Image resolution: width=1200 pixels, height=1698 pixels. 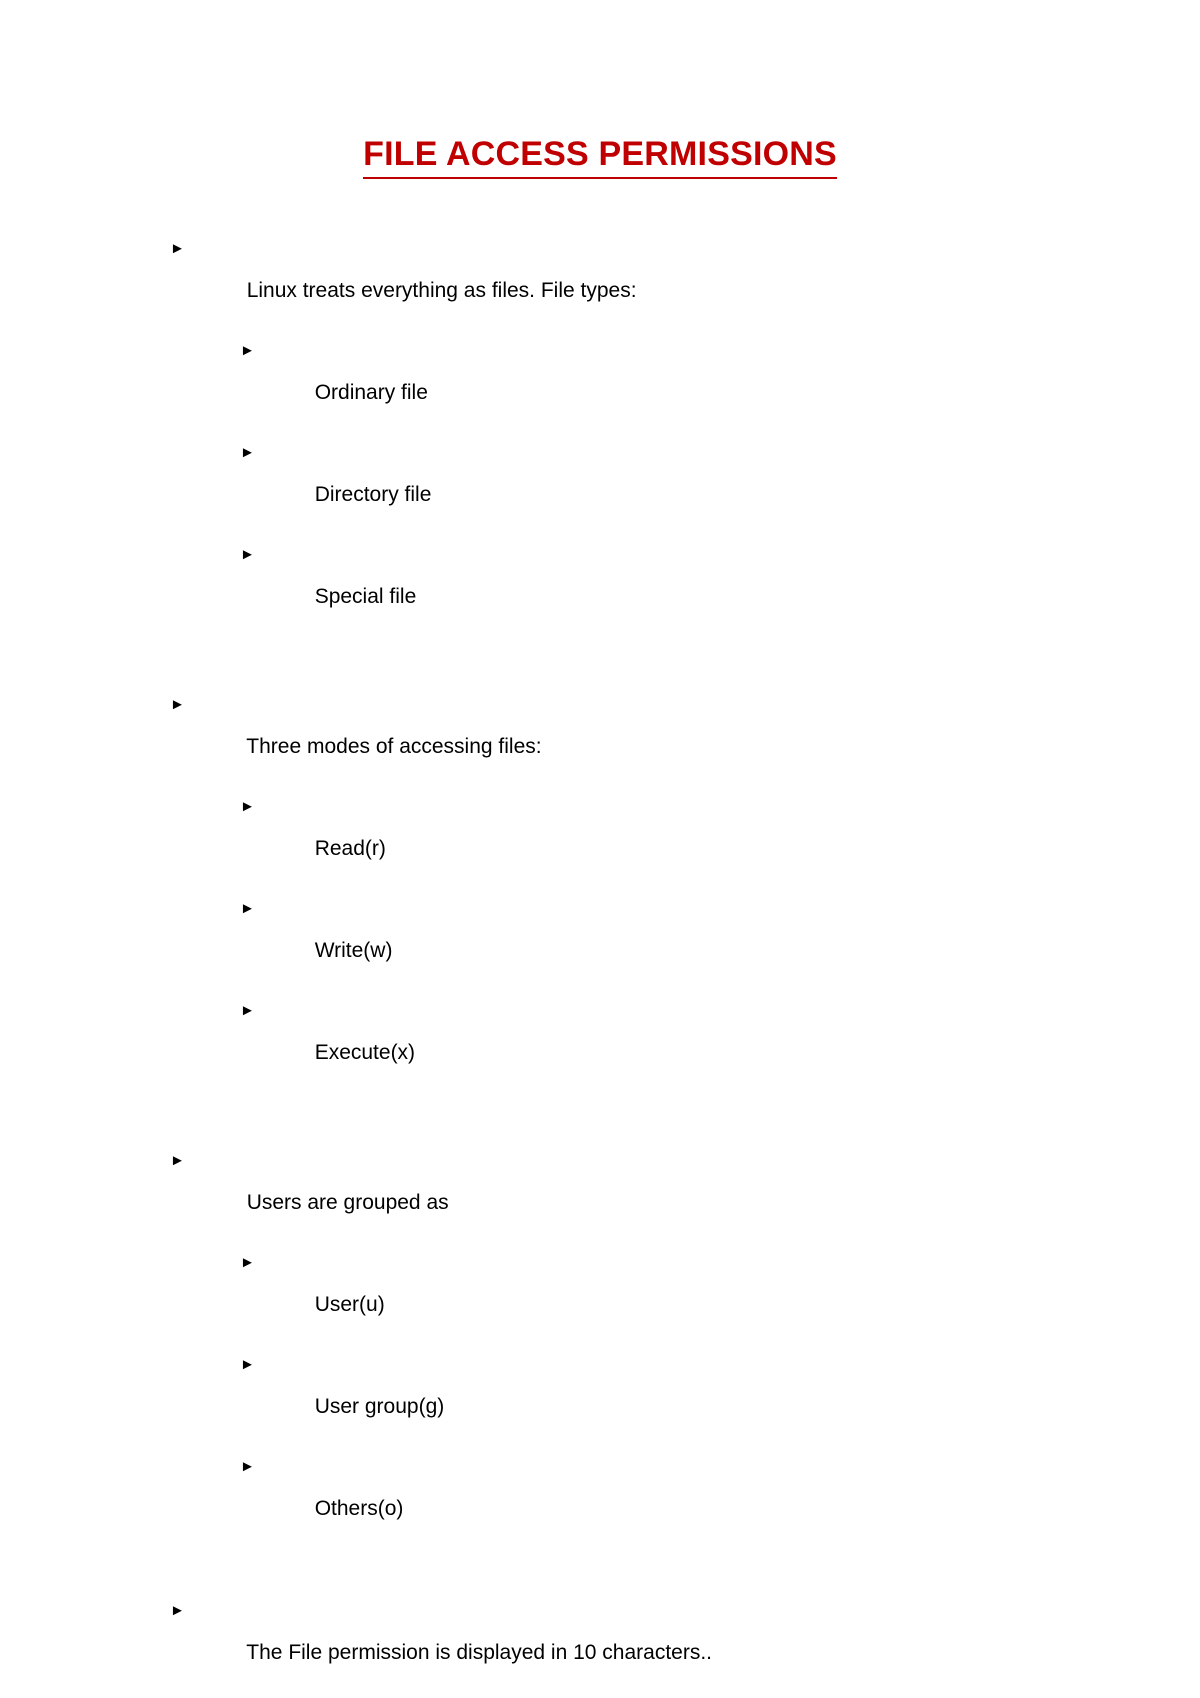 What do you see at coordinates (600, 1042) in the screenshot?
I see `sub-bullet-execute: ► Execute(x)` at bounding box center [600, 1042].